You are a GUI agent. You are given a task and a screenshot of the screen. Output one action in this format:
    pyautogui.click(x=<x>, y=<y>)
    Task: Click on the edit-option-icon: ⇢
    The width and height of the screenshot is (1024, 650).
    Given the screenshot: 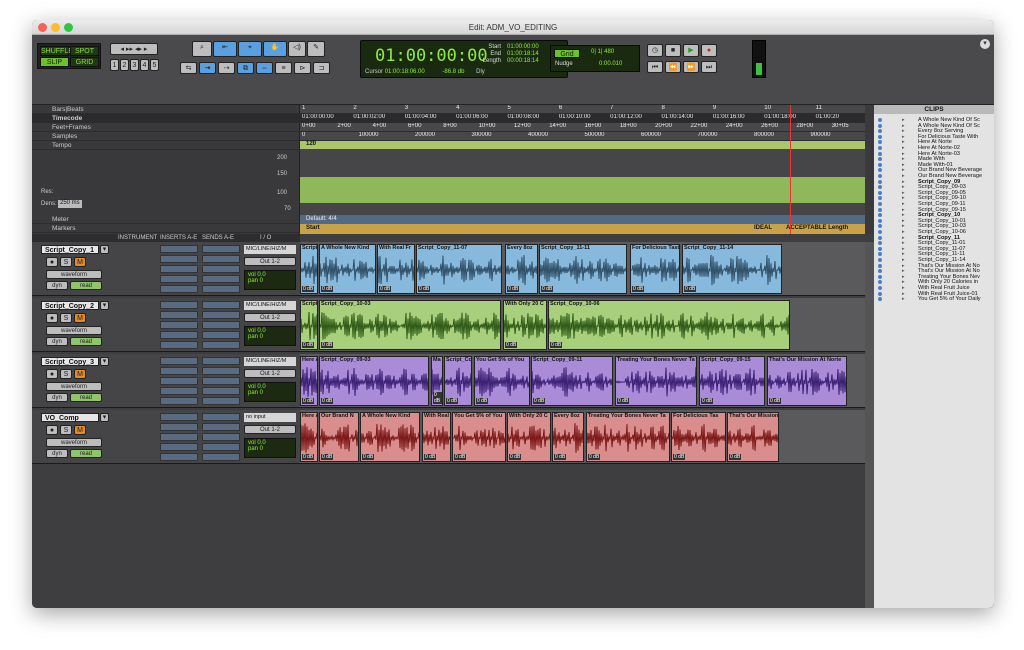 What is the action you would take?
    pyautogui.click(x=226, y=68)
    